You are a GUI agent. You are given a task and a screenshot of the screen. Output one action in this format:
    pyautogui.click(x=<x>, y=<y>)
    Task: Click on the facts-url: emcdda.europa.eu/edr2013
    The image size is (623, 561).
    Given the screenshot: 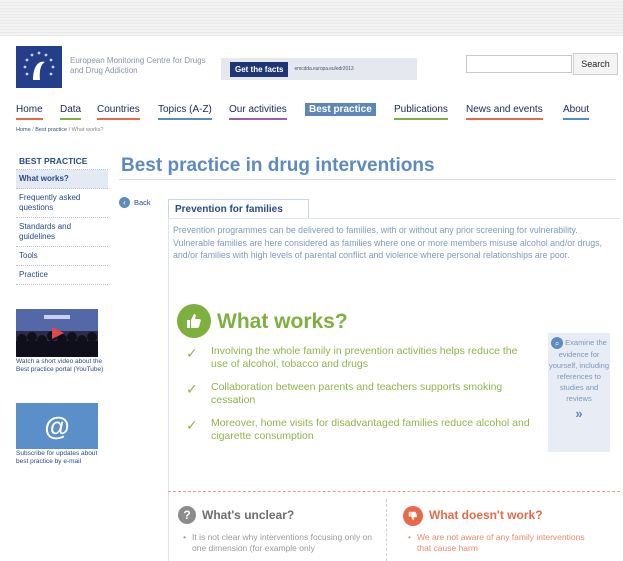 What is the action you would take?
    pyautogui.click(x=323, y=69)
    